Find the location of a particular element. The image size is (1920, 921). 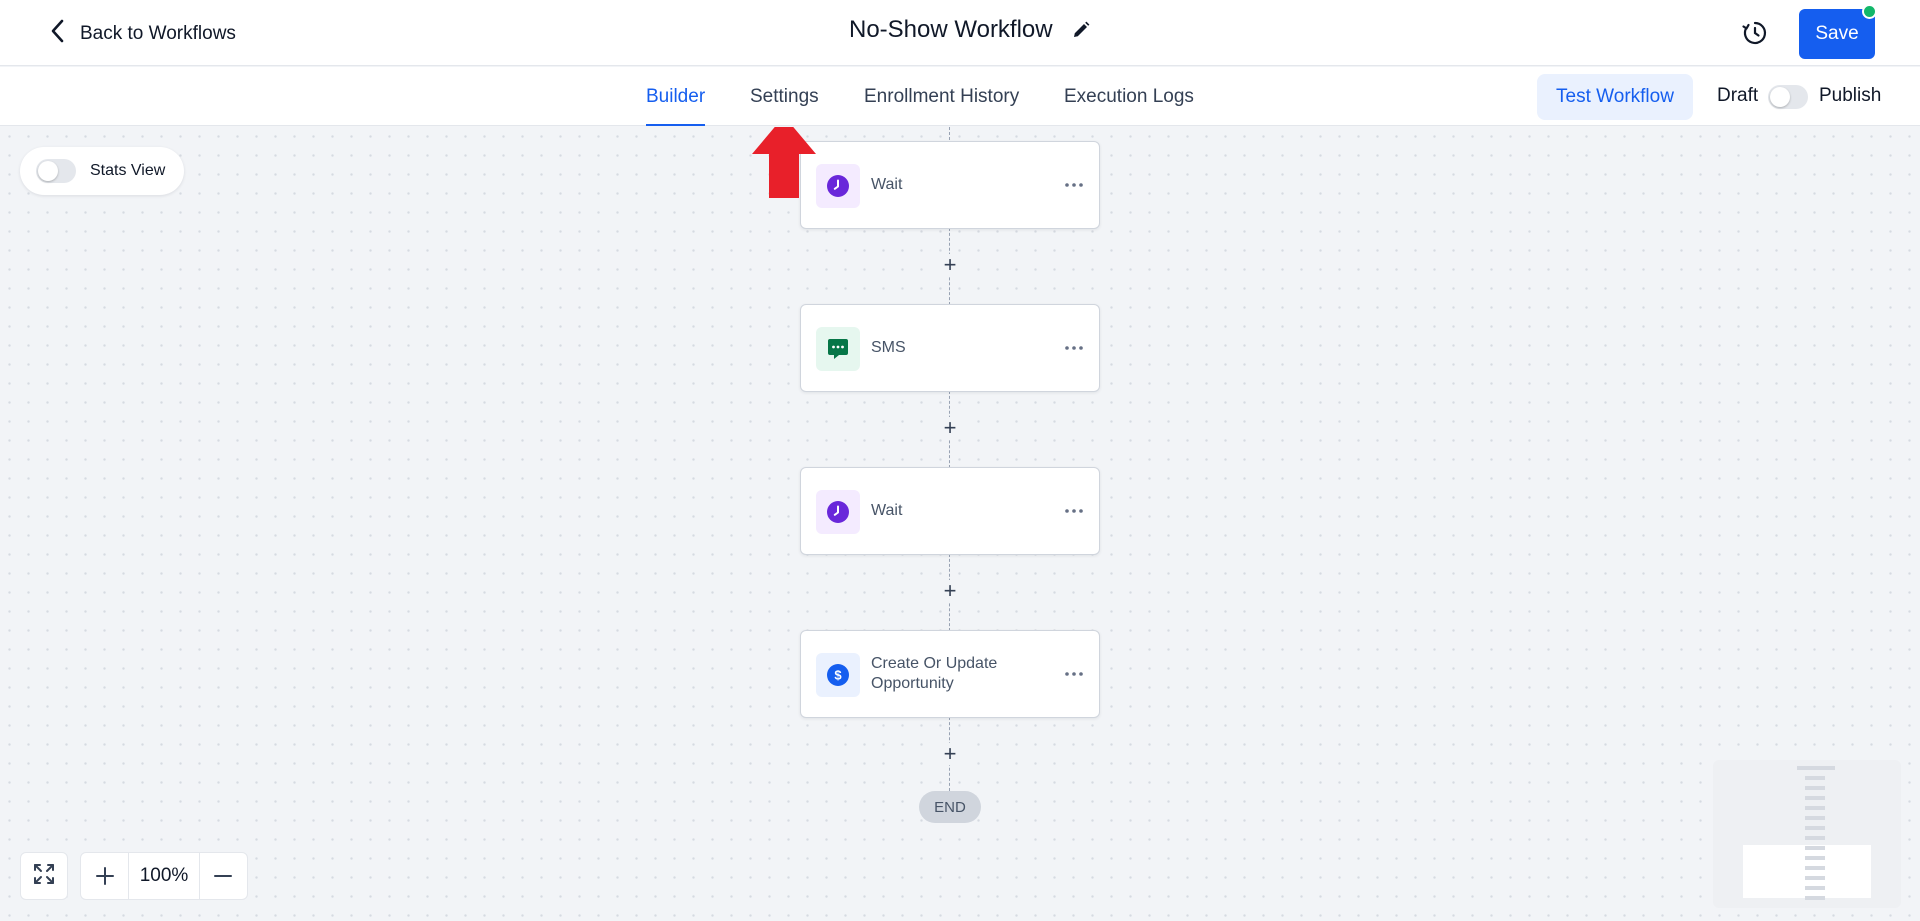

fit-view-button is located at coordinates (44, 876).